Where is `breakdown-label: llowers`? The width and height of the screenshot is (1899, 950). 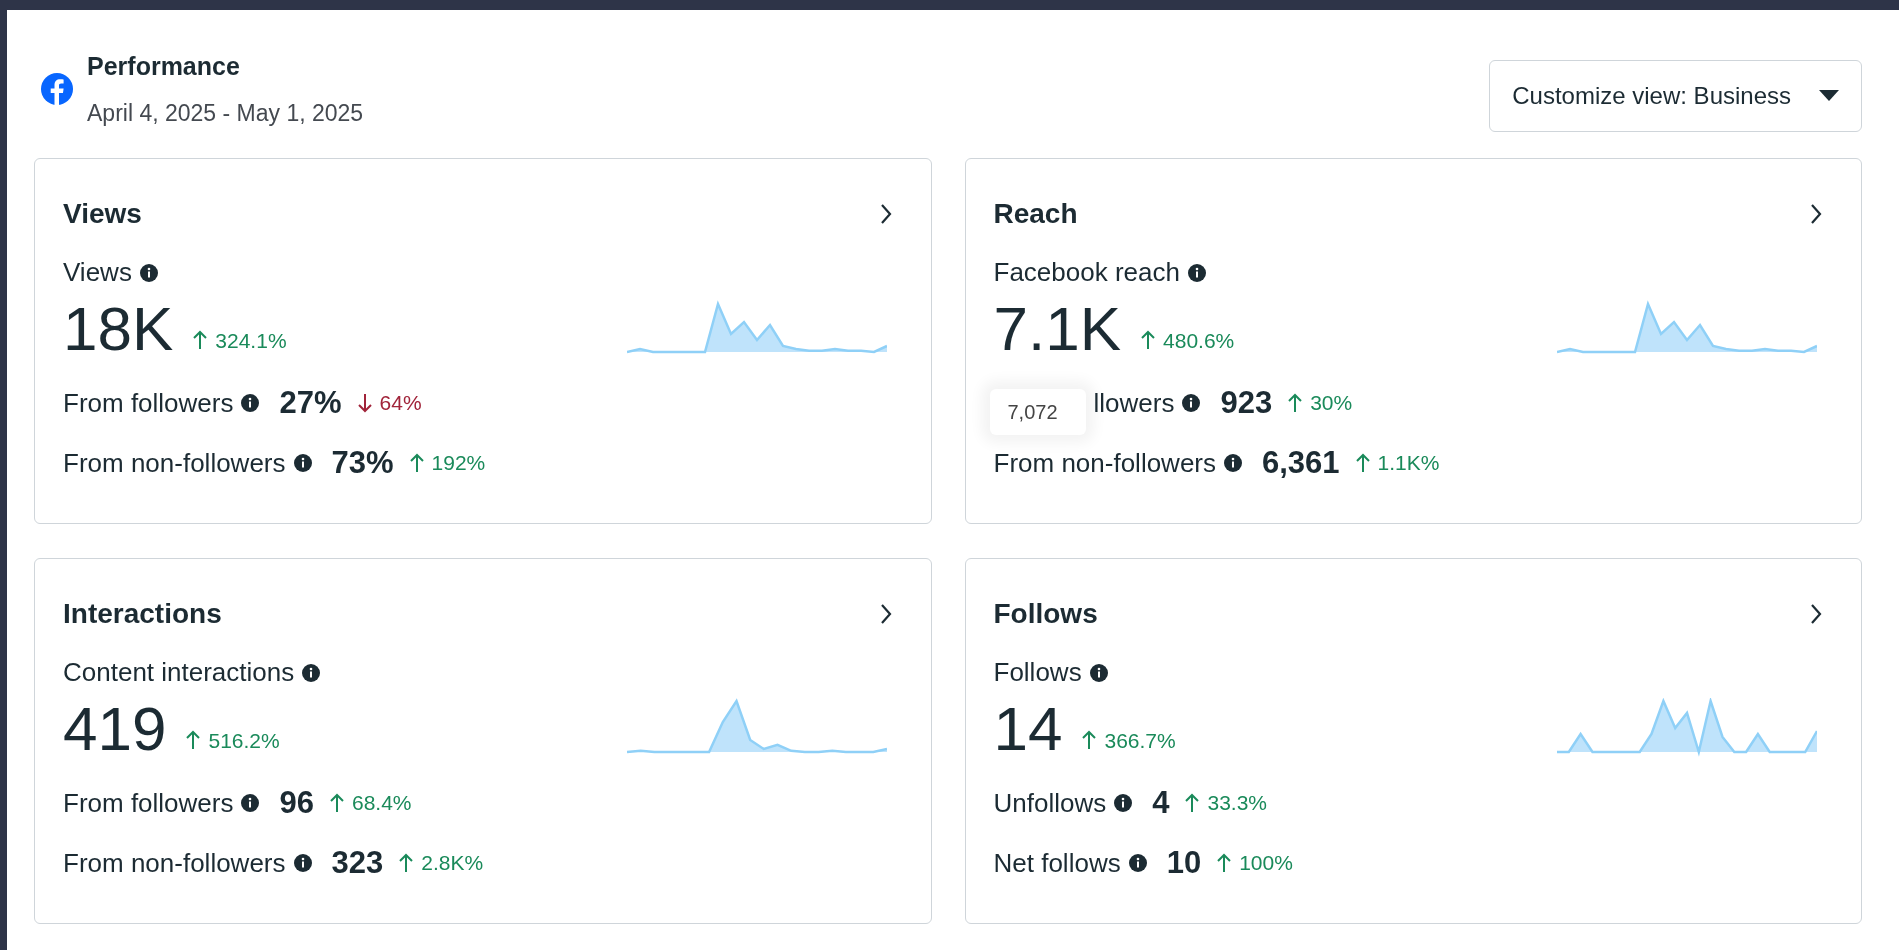
breakdown-label: llowers is located at coordinates (1134, 403).